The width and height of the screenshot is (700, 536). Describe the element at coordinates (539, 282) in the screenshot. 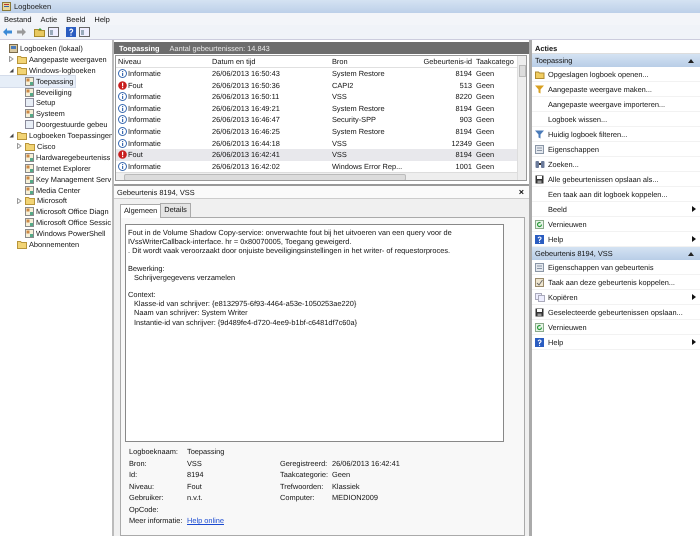

I see `task-icon` at that location.